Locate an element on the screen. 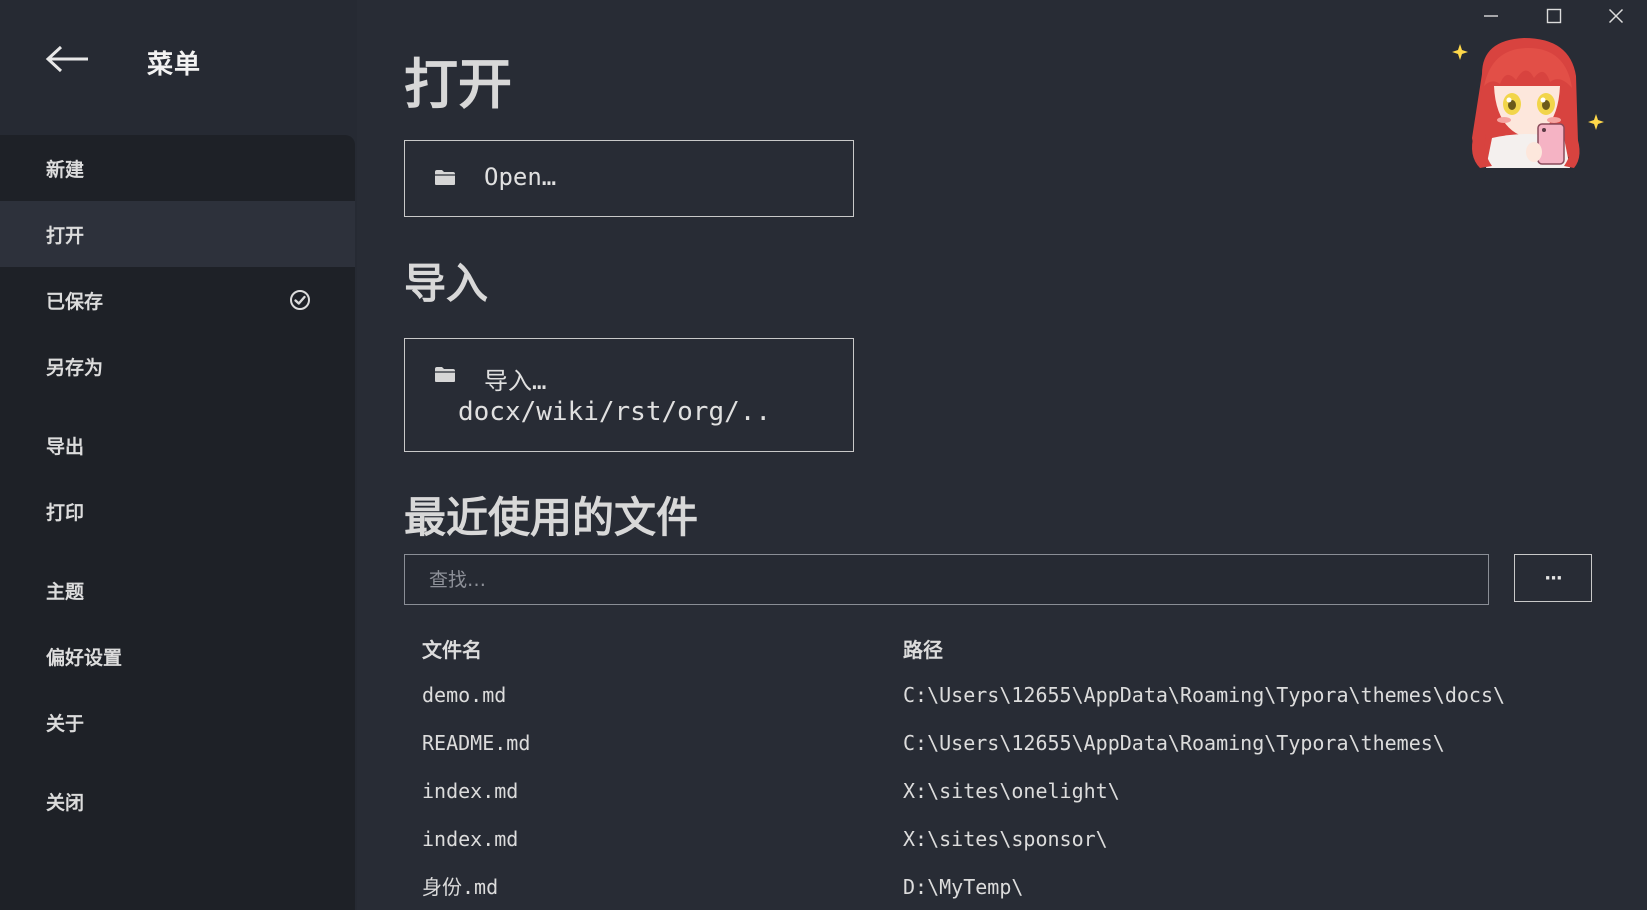  menu-item-new: 新建 is located at coordinates (177, 168).